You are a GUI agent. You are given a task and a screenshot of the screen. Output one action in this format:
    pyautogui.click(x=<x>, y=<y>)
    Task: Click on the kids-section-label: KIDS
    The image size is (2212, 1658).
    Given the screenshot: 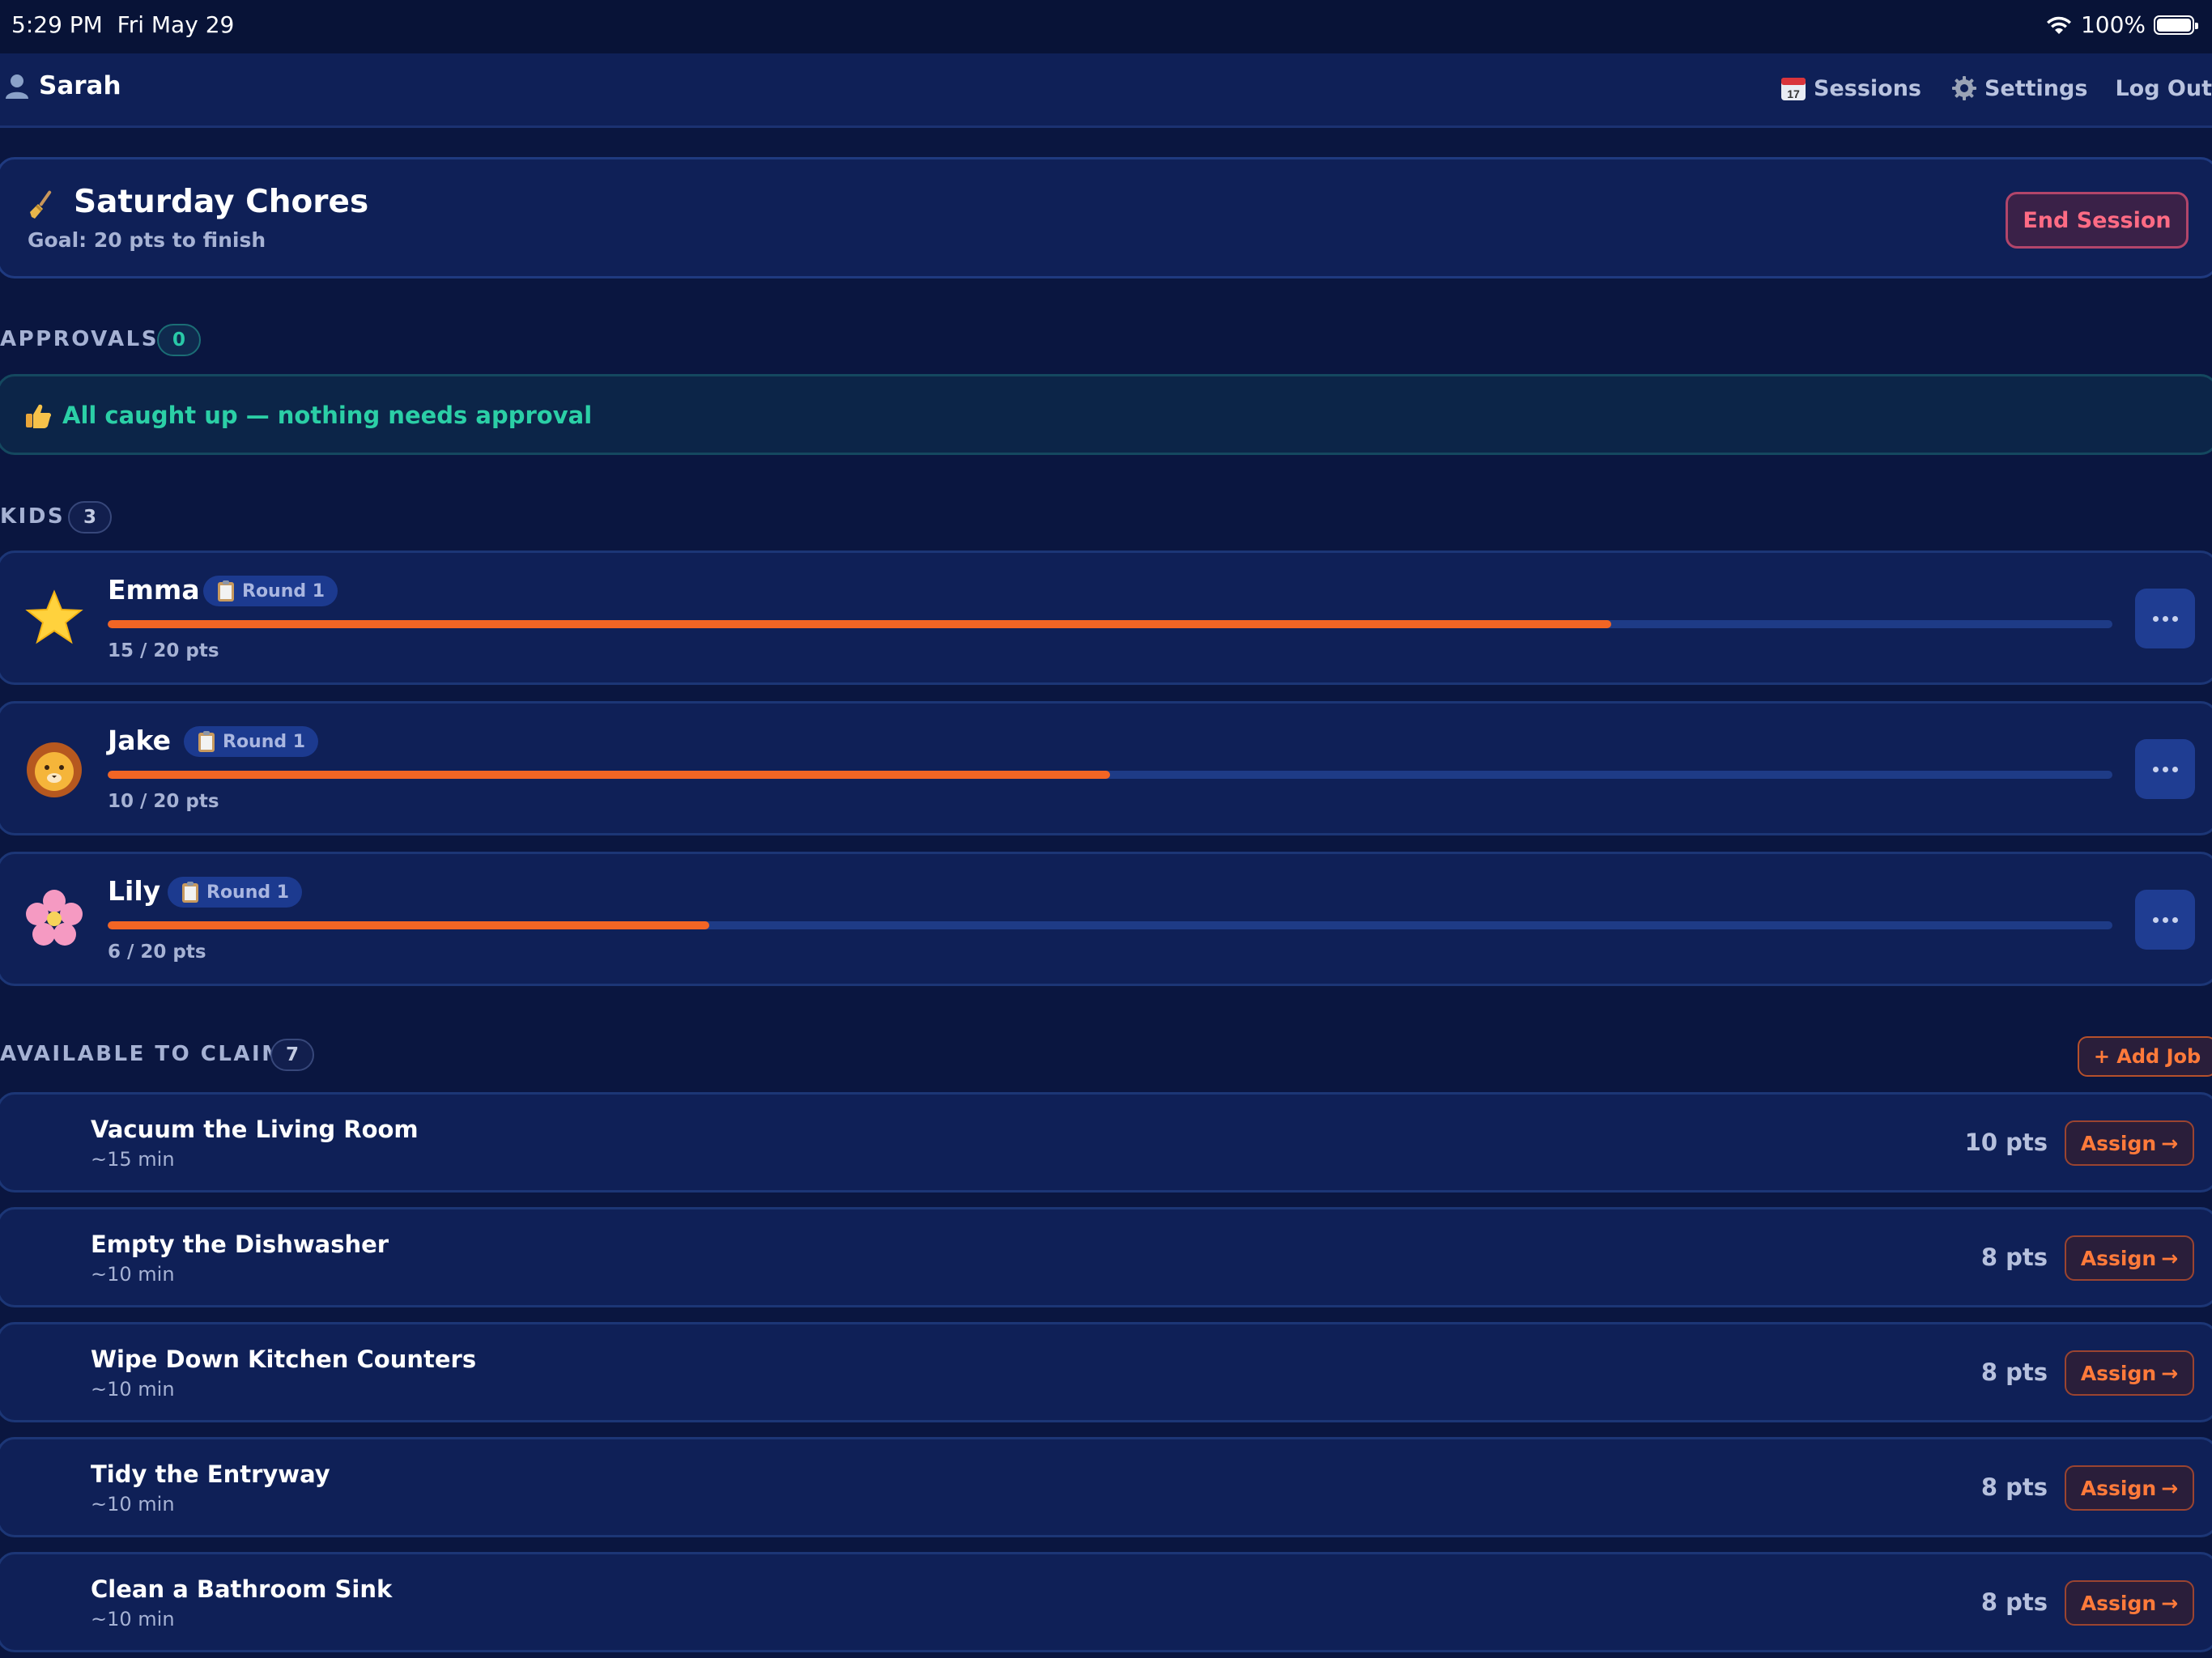 What is the action you would take?
    pyautogui.click(x=33, y=516)
    